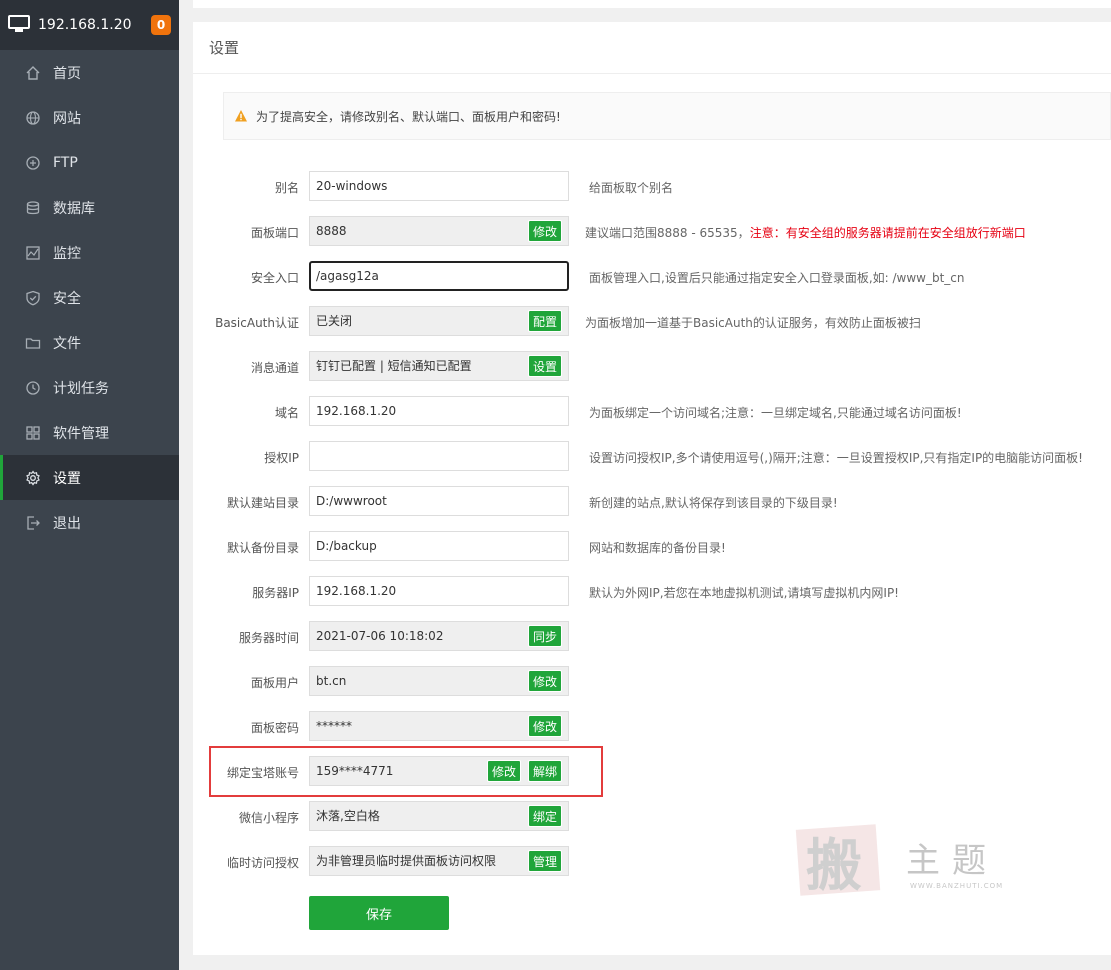 The image size is (1111, 970). What do you see at coordinates (262, 503) in the screenshot?
I see `sitedir-label: 默认建站目录` at bounding box center [262, 503].